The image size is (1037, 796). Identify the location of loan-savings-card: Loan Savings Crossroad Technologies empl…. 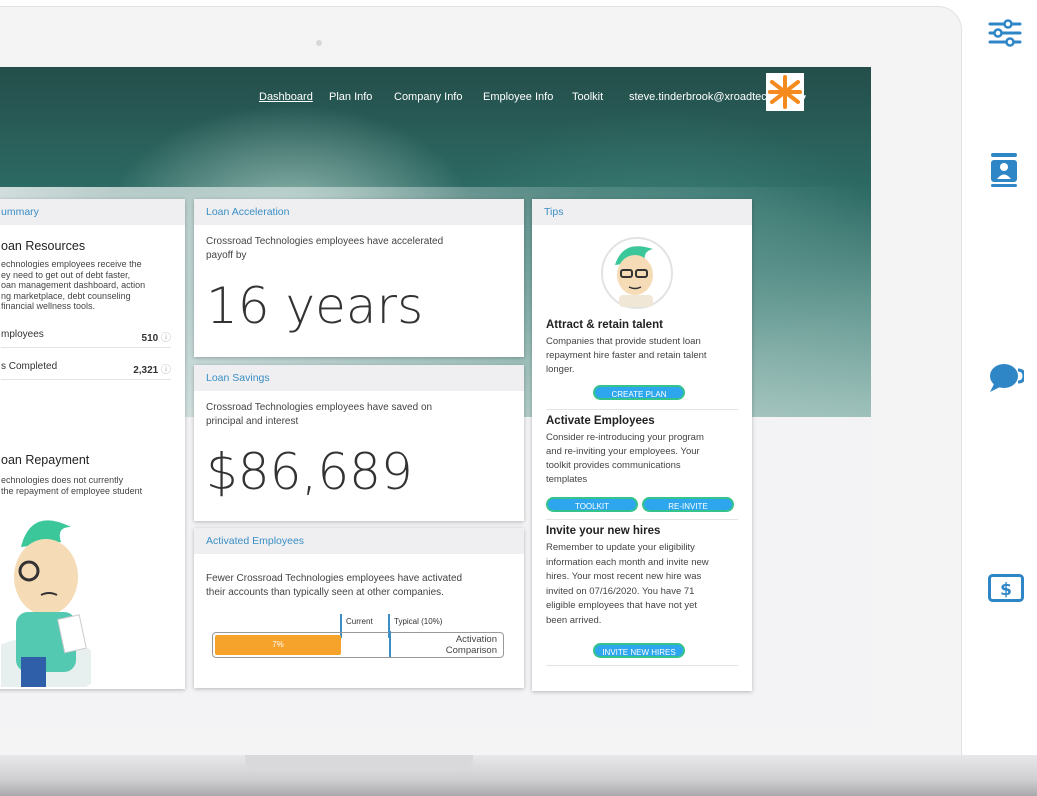
(359, 443).